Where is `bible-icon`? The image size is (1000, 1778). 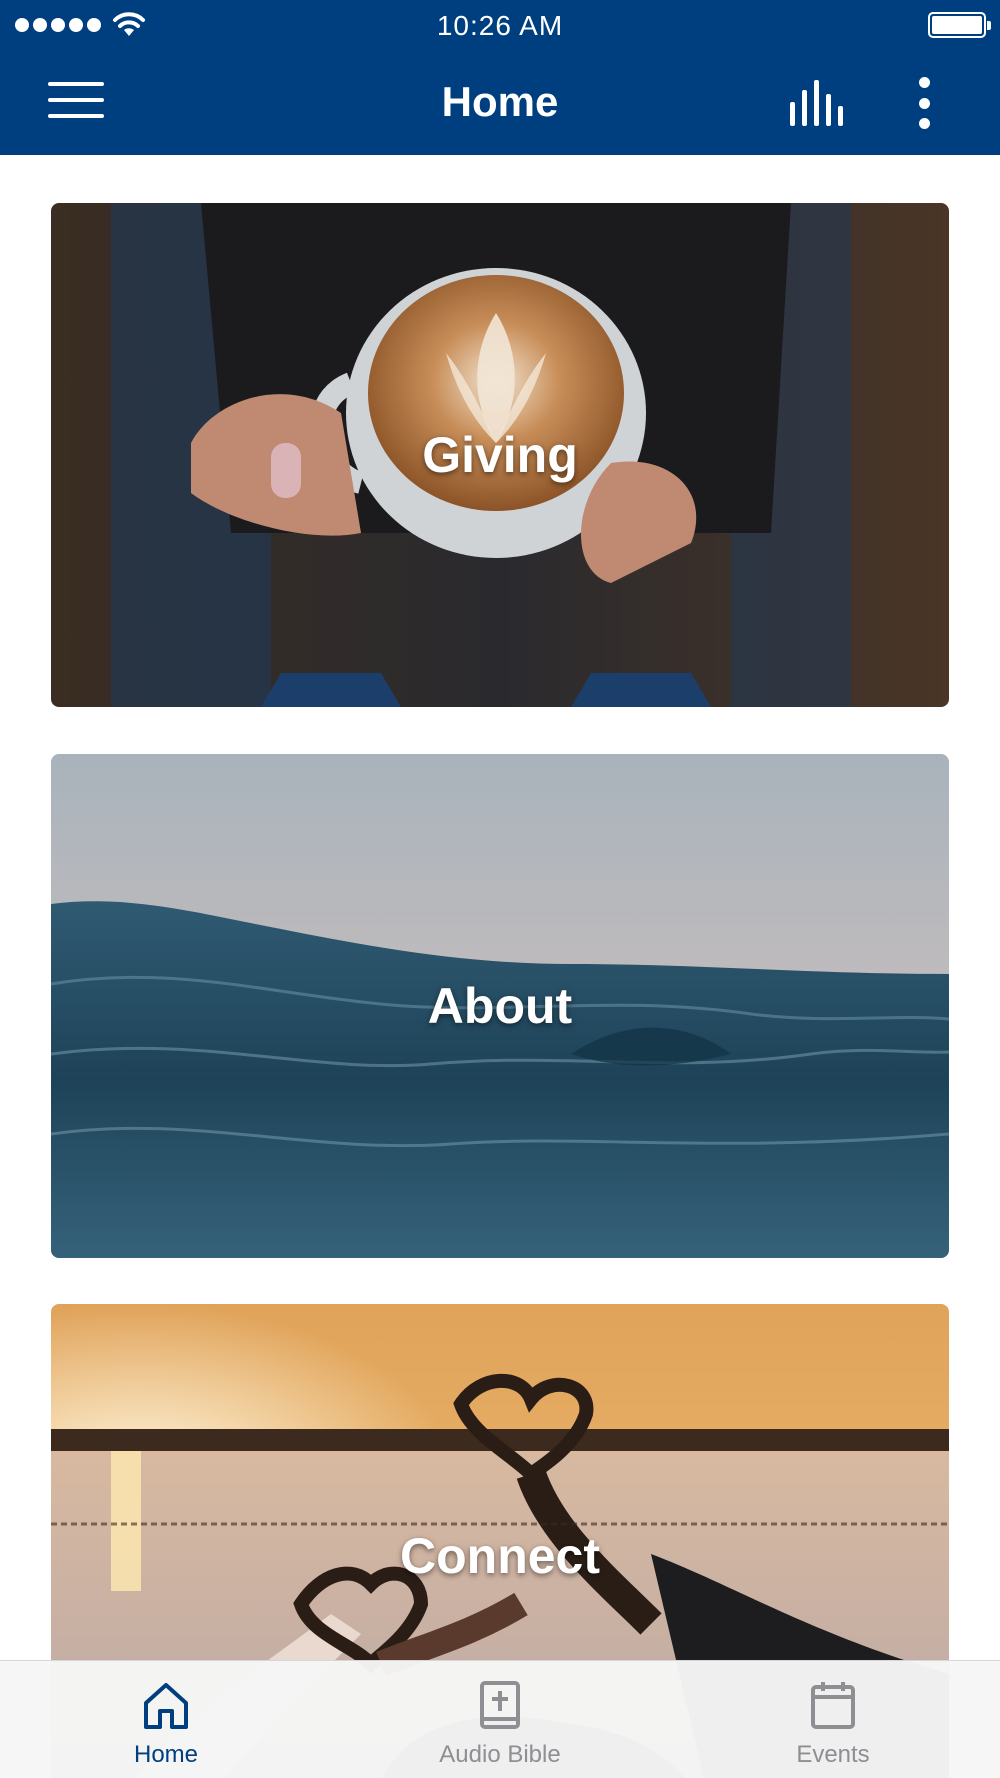
bible-icon is located at coordinates (500, 1705).